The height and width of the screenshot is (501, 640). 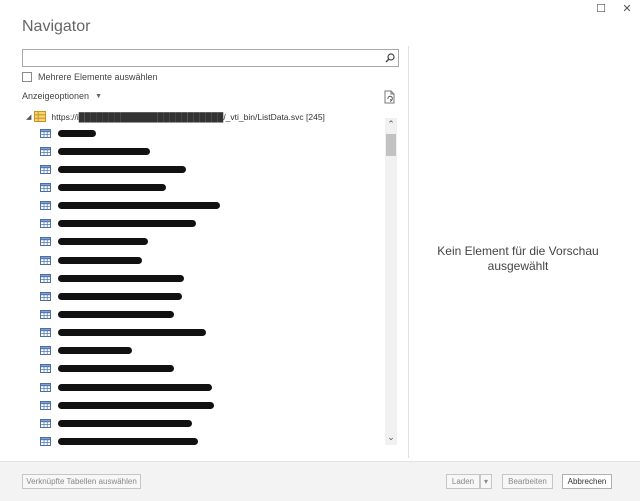 What do you see at coordinates (587, 481) in the screenshot?
I see `cancel-button: Abbrechen` at bounding box center [587, 481].